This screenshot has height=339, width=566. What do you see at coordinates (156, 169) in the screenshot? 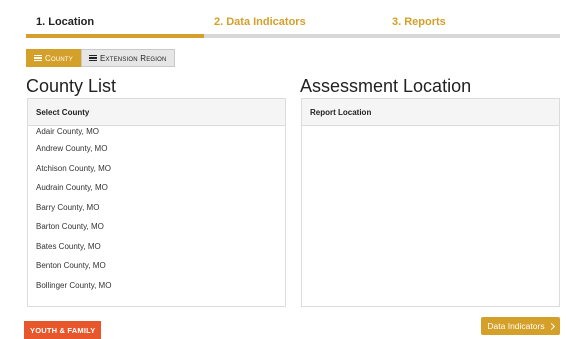
I see `county-list-item: Atchison County, MO` at bounding box center [156, 169].